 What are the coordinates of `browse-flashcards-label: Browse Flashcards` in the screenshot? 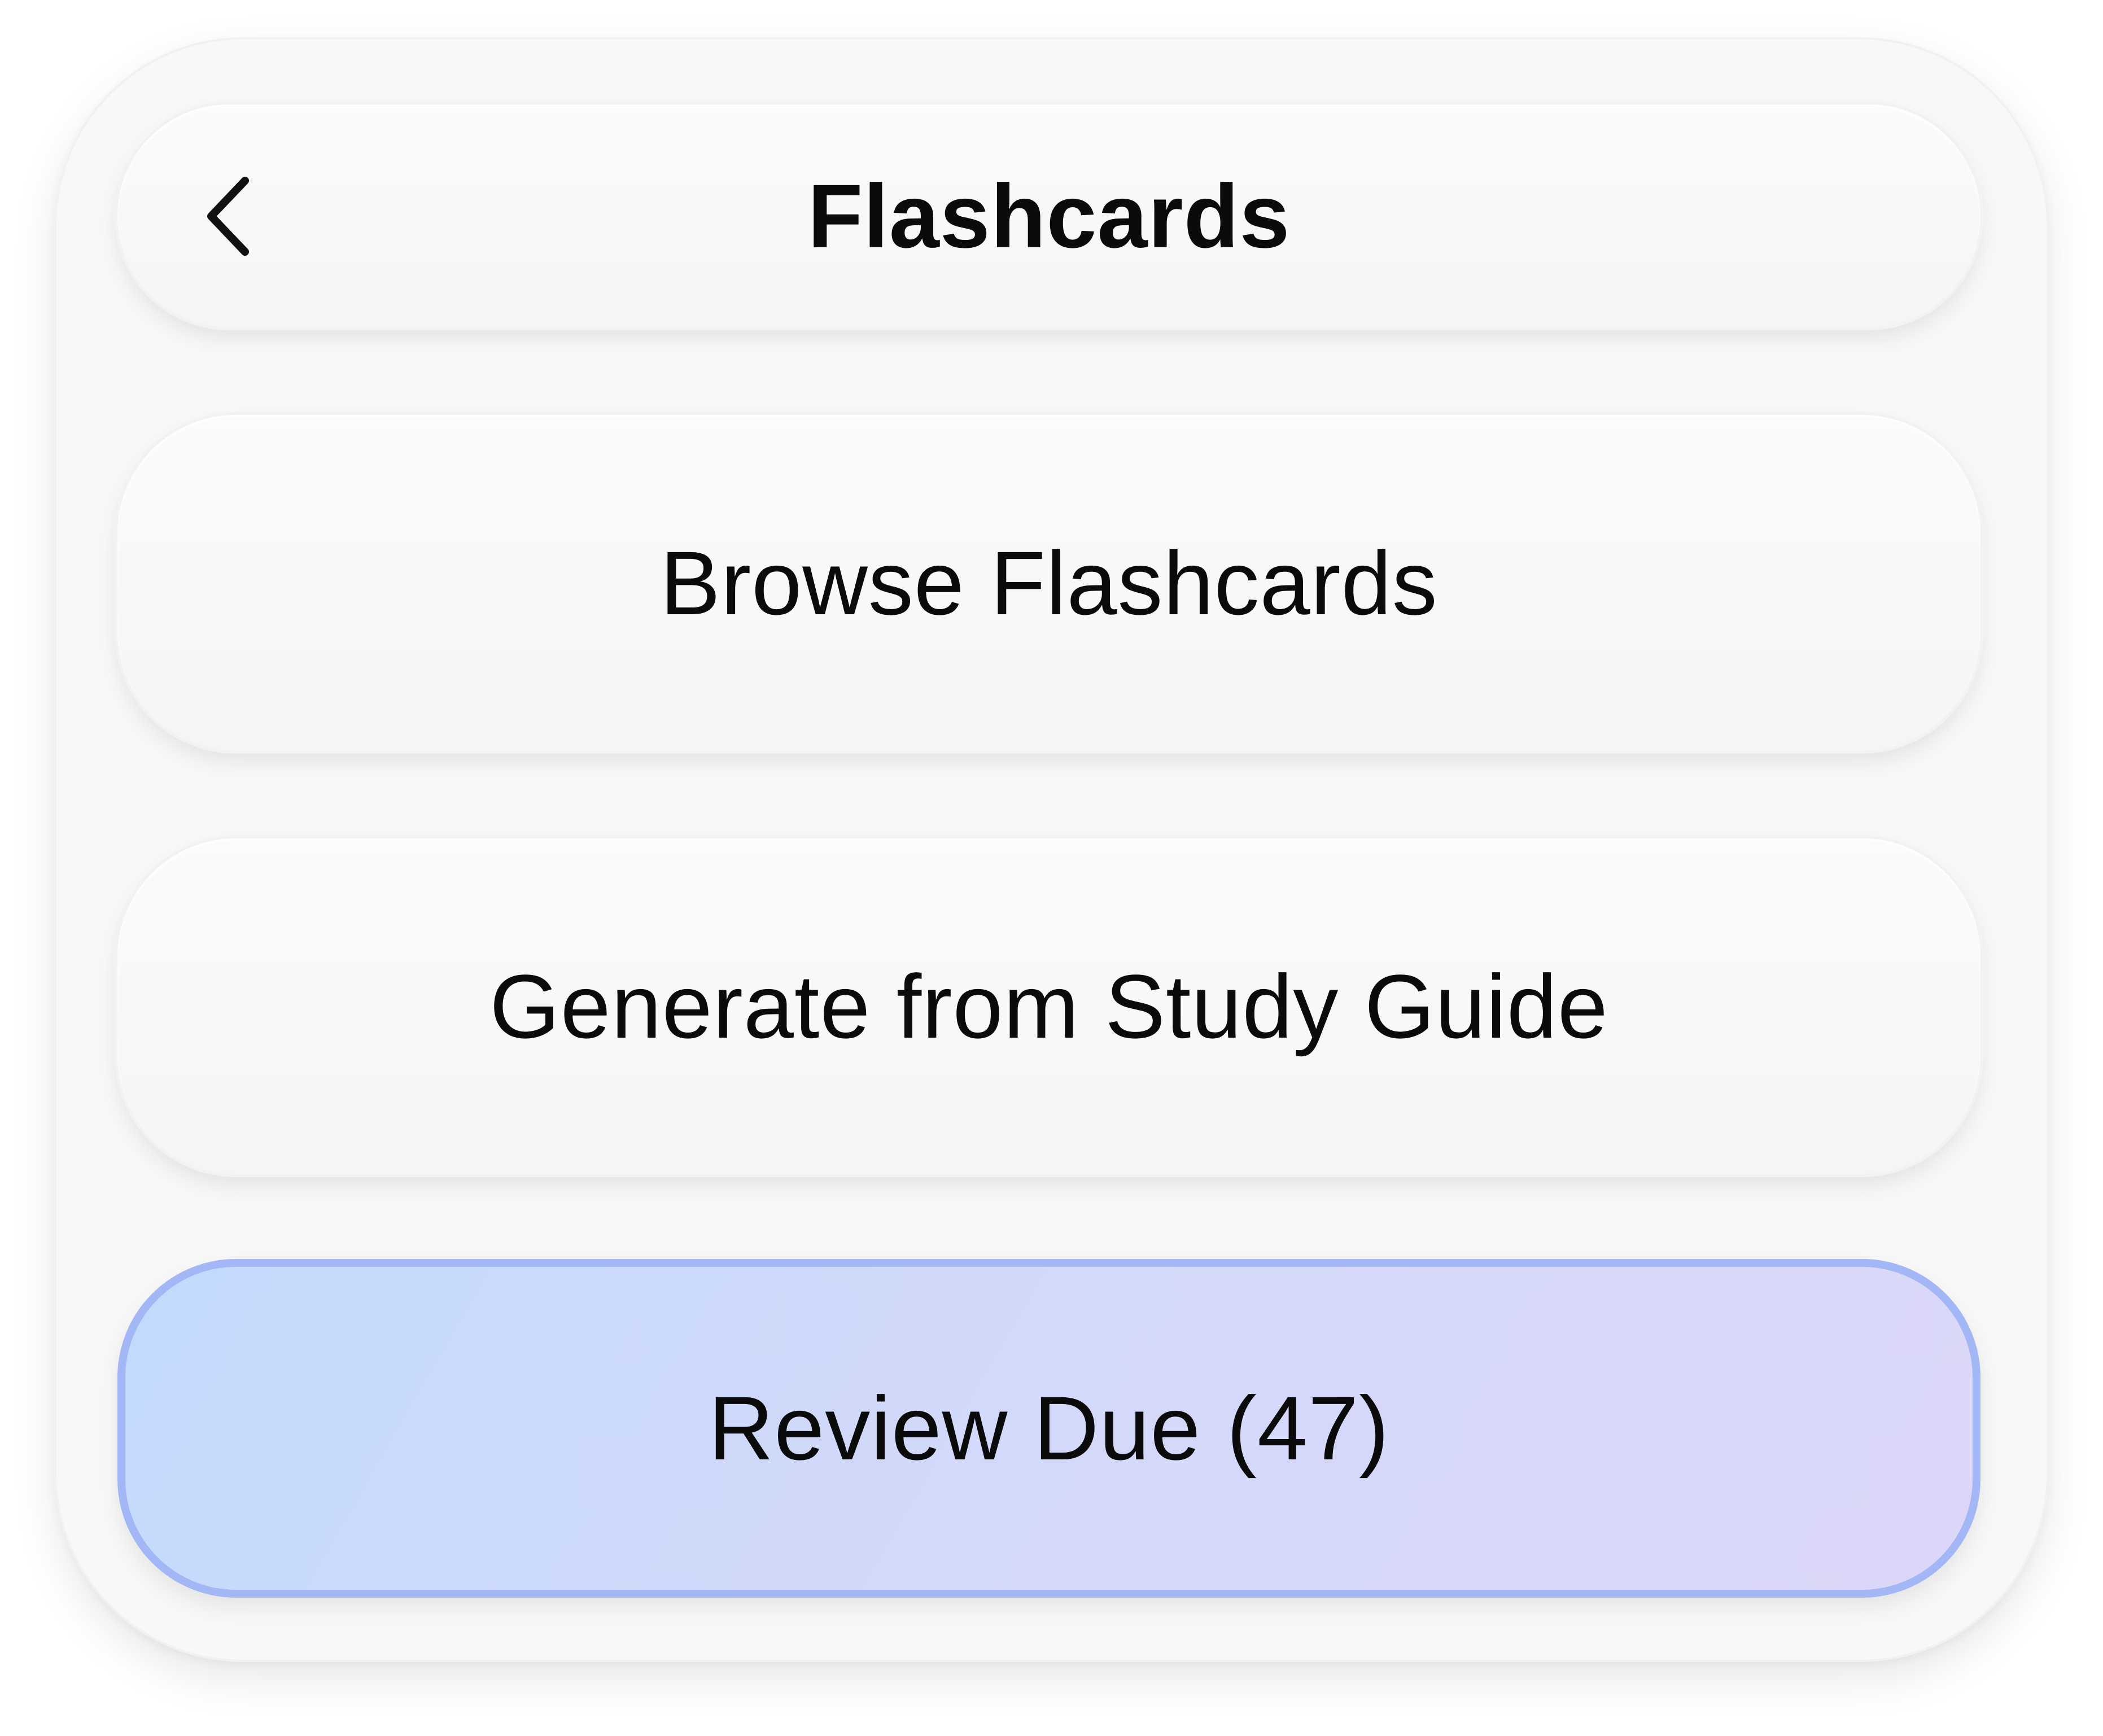 It's located at (1049, 582).